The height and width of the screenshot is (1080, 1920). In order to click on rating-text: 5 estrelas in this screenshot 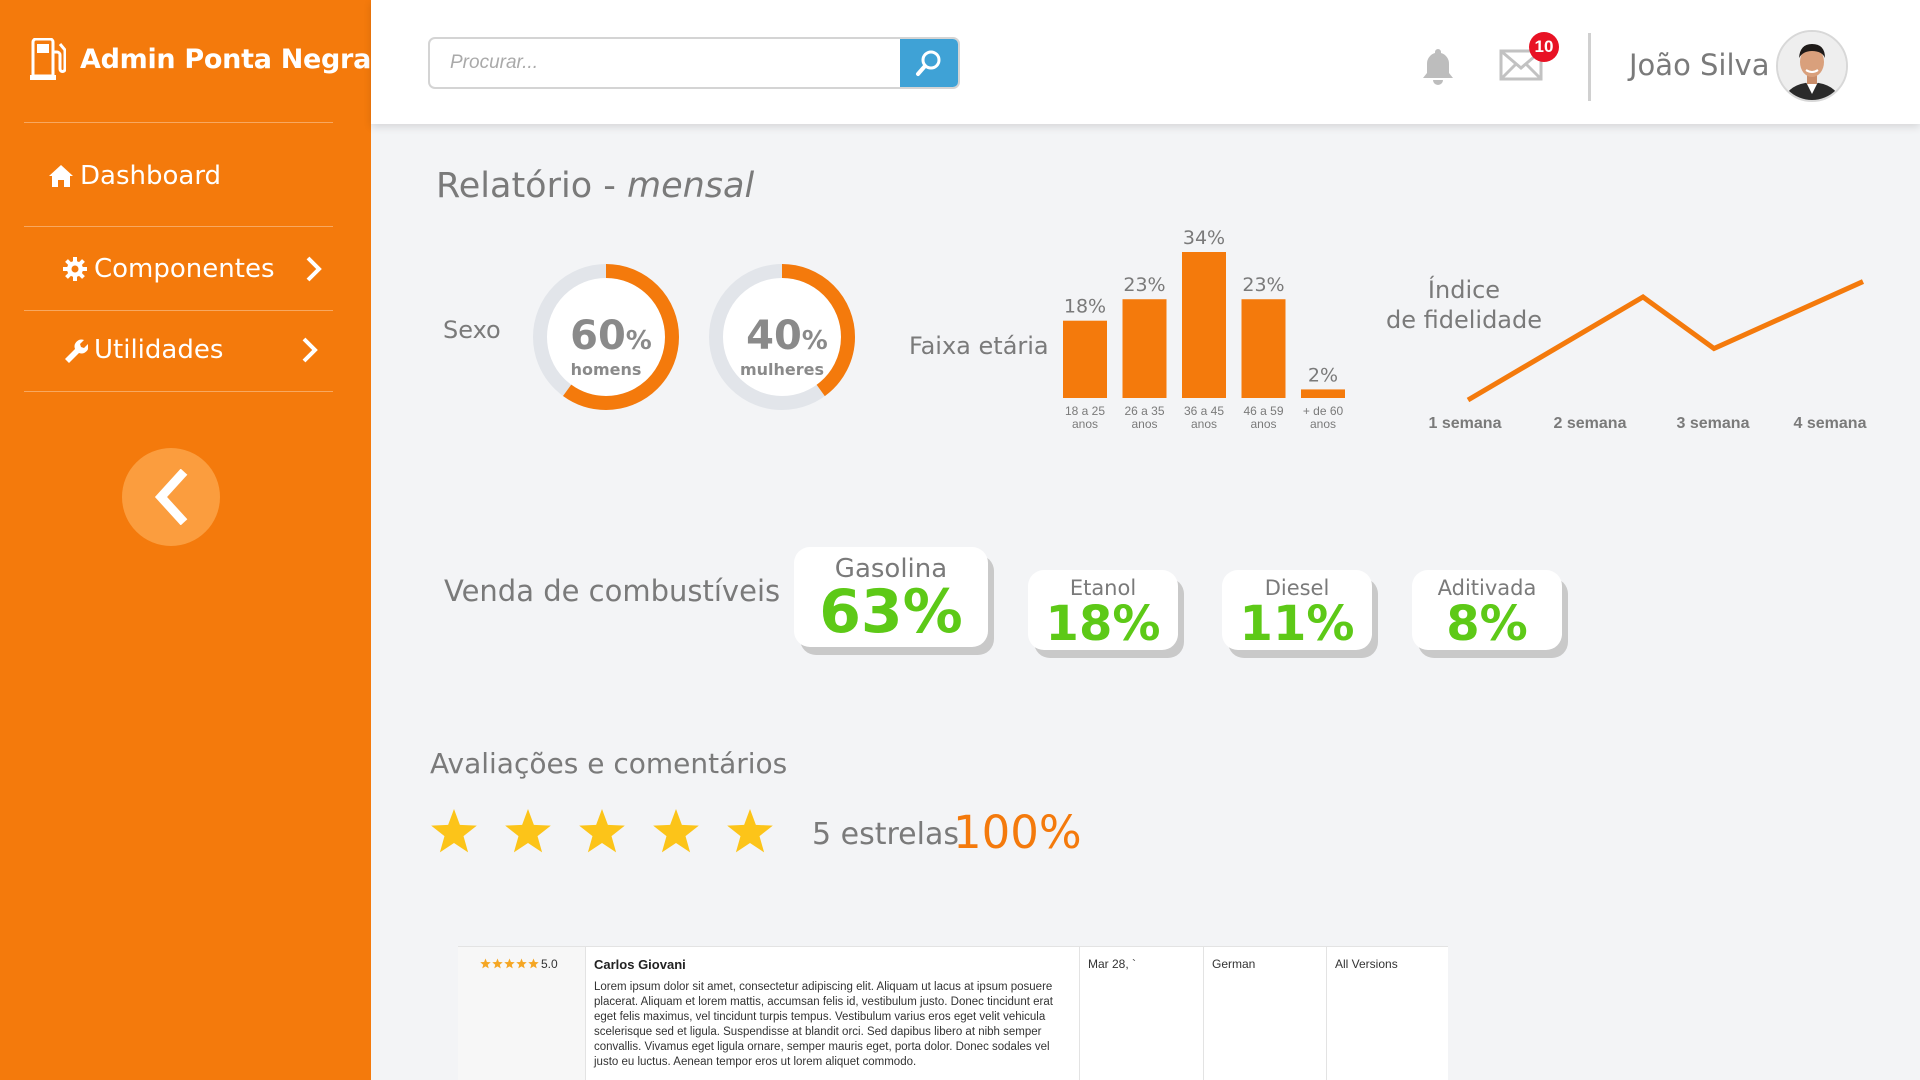, I will do `click(885, 834)`.